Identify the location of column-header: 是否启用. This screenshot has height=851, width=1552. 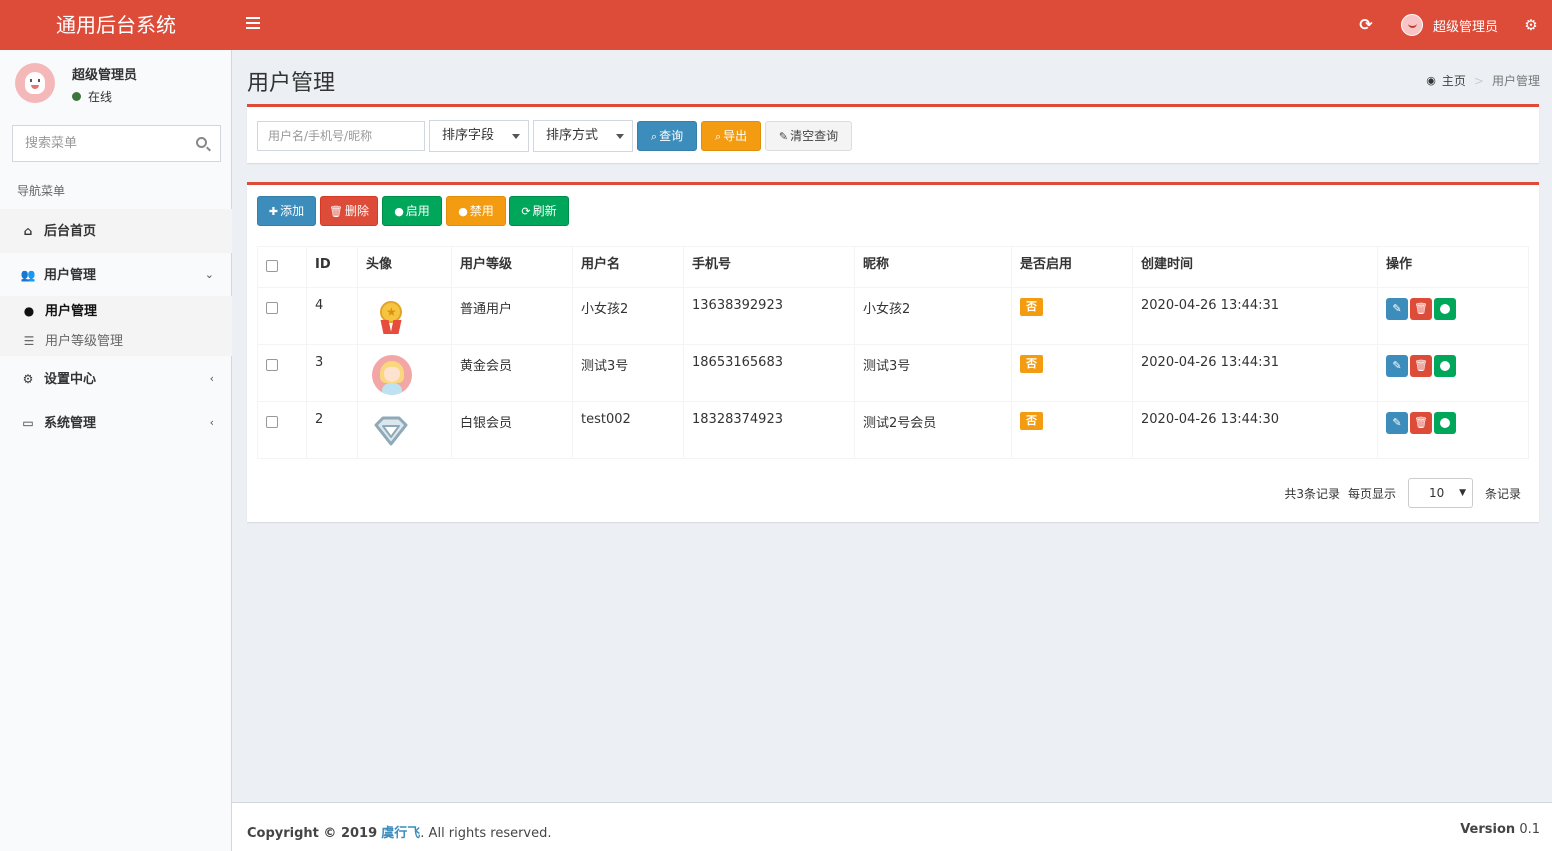
(1072, 267).